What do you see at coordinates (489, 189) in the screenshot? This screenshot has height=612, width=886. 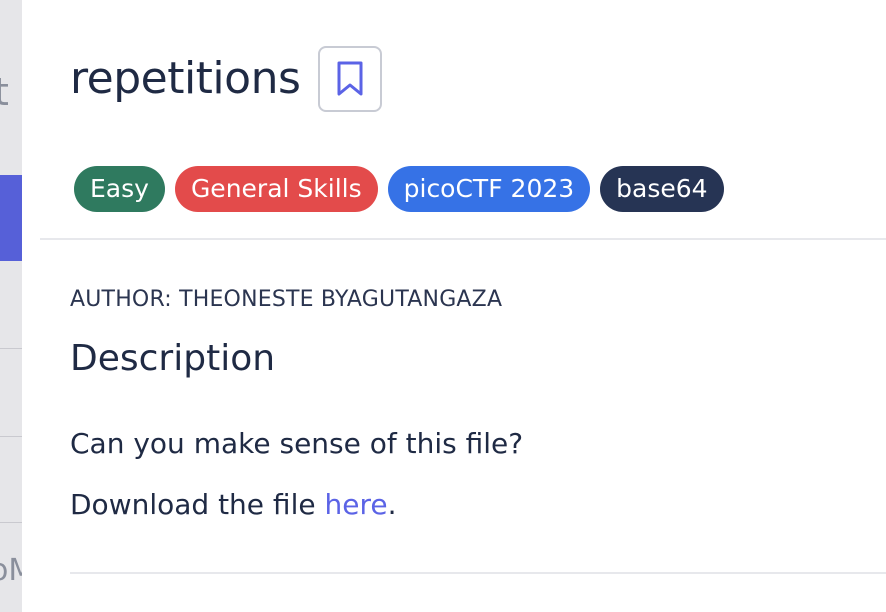 I see `tag-event: picoCTF 2023` at bounding box center [489, 189].